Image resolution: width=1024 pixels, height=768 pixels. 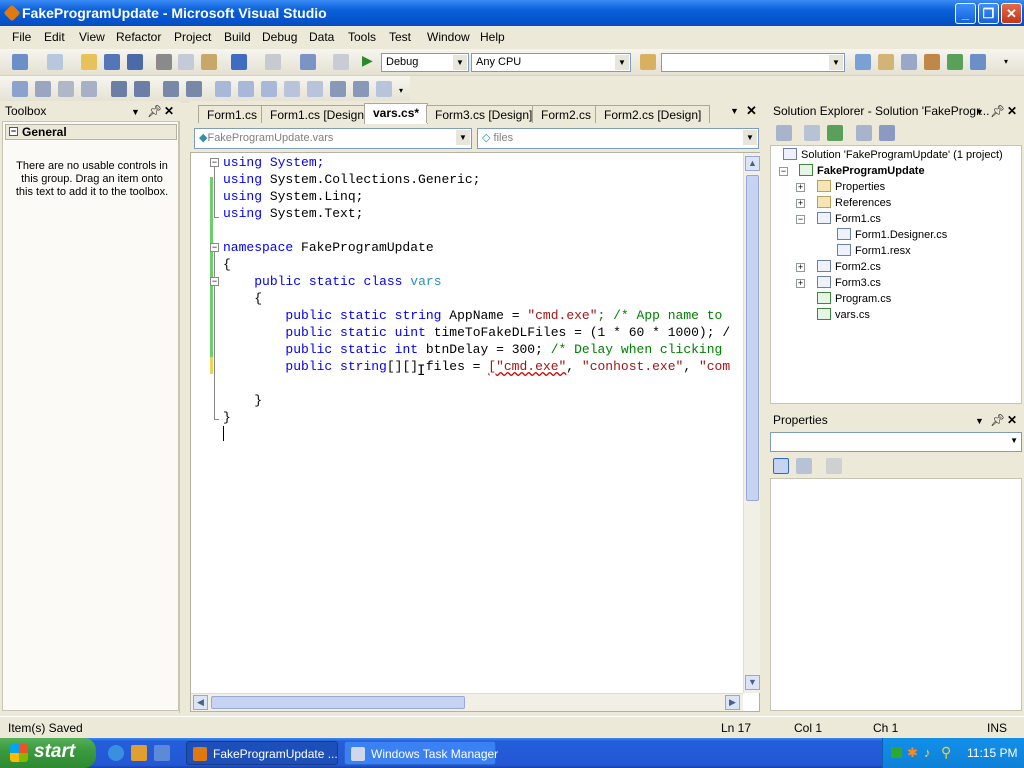 I want to click on tree-item-references: References, so click(x=854, y=203).